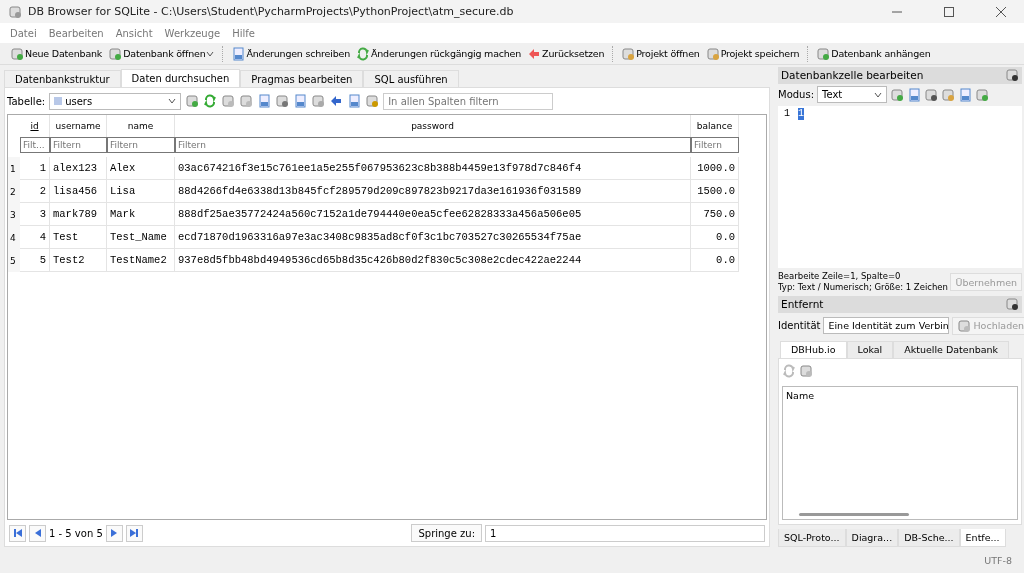 The width and height of the screenshot is (1024, 573). What do you see at coordinates (35, 237) in the screenshot?
I see `table-cell: 4` at bounding box center [35, 237].